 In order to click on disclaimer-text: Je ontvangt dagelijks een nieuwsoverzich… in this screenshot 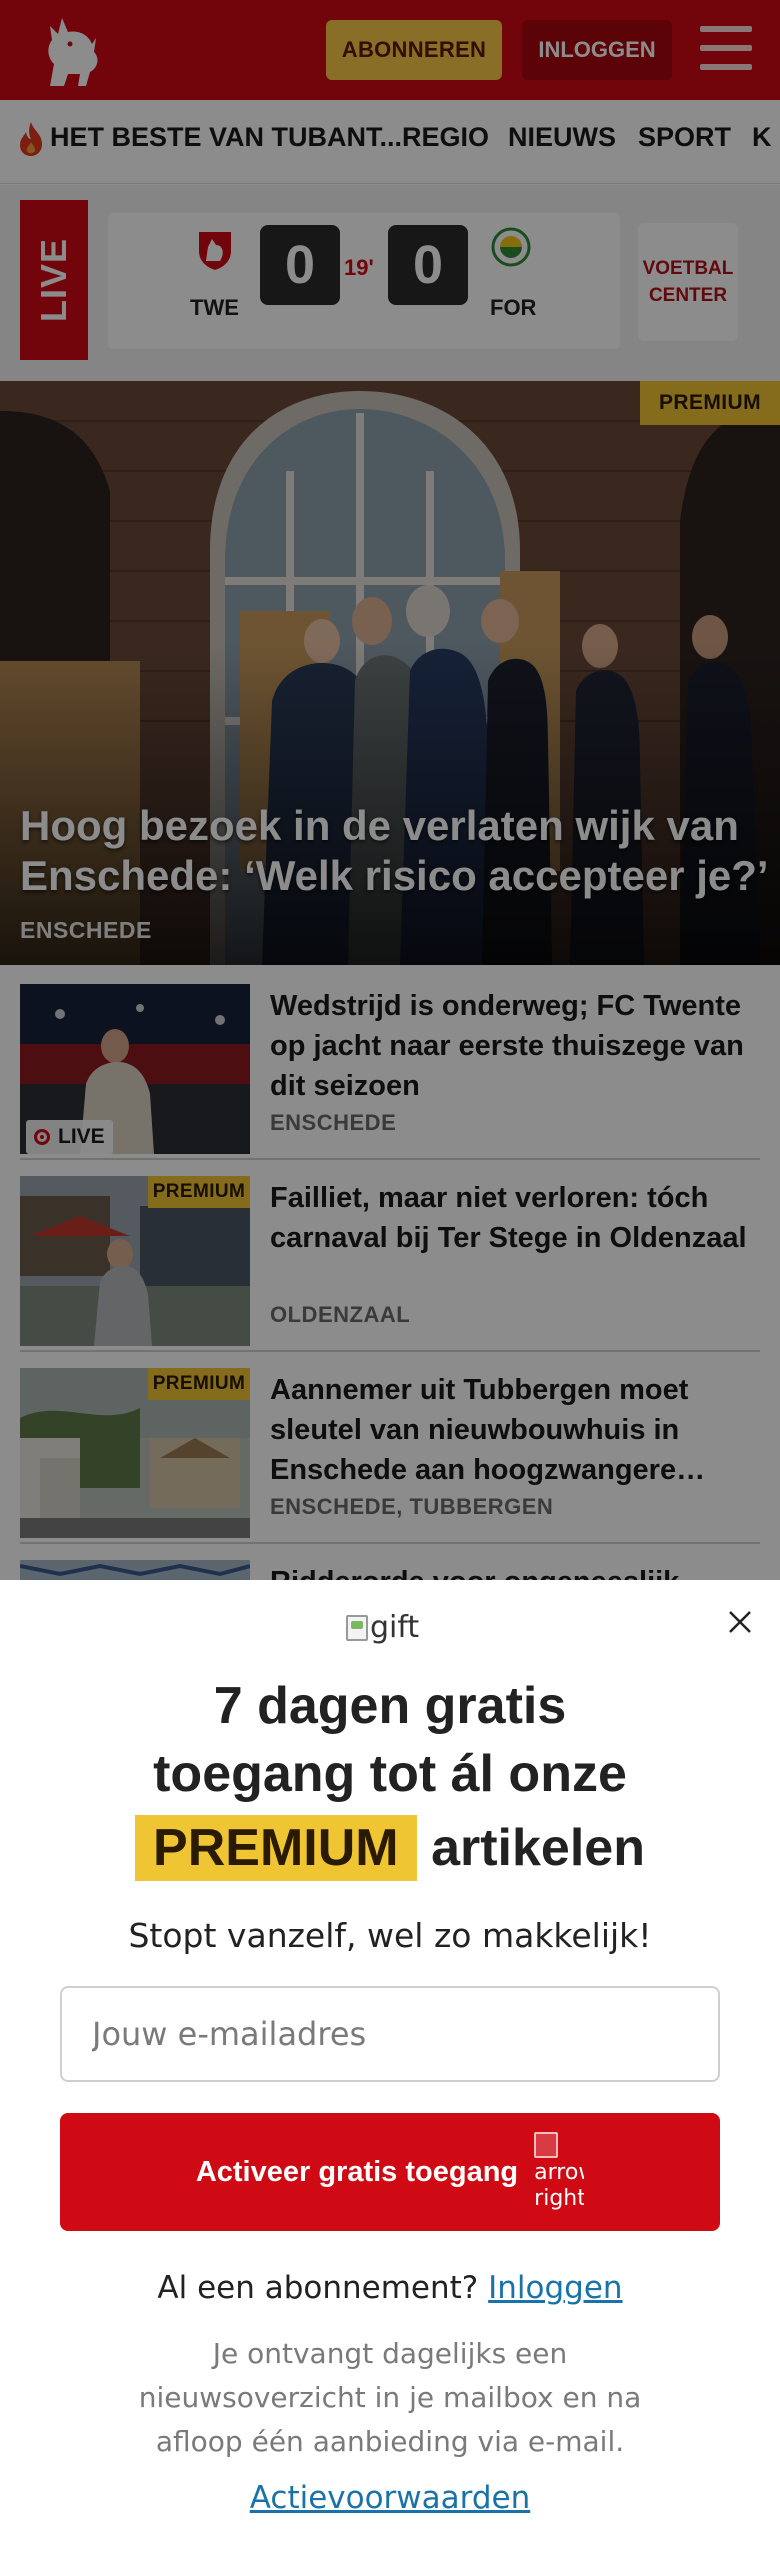, I will do `click(390, 2397)`.